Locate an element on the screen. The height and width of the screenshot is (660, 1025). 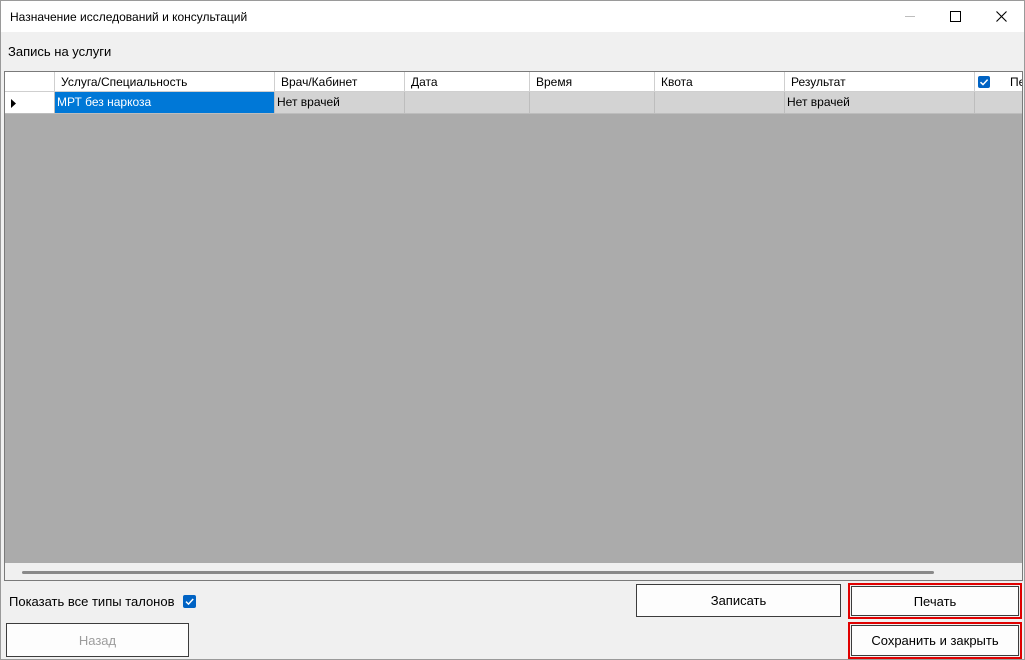
current-row-arrow-icon is located at coordinates (13, 103).